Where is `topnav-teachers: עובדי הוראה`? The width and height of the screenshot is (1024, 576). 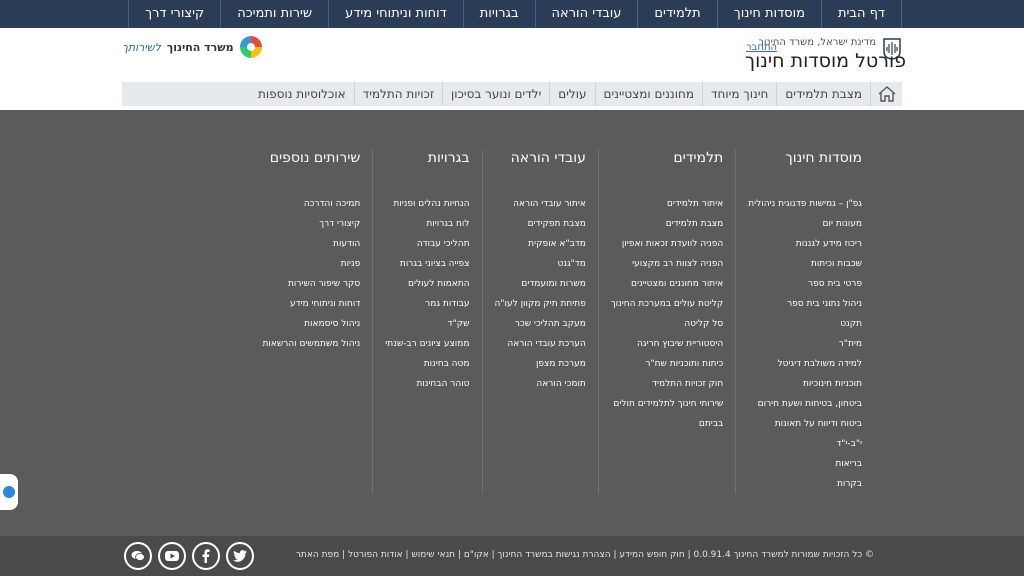
topnav-teachers: עובדי הוראה is located at coordinates (586, 14).